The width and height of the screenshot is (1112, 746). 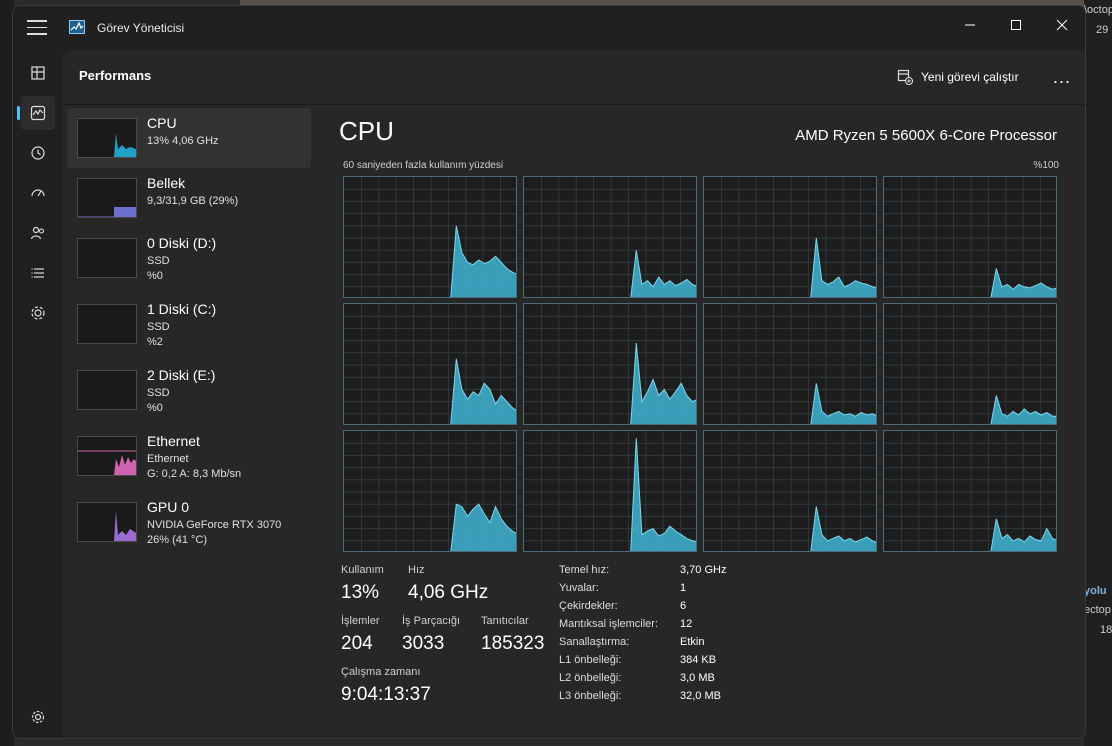 What do you see at coordinates (214, 525) in the screenshot?
I see `device-model: NVIDIA GeForce RTX 3070` at bounding box center [214, 525].